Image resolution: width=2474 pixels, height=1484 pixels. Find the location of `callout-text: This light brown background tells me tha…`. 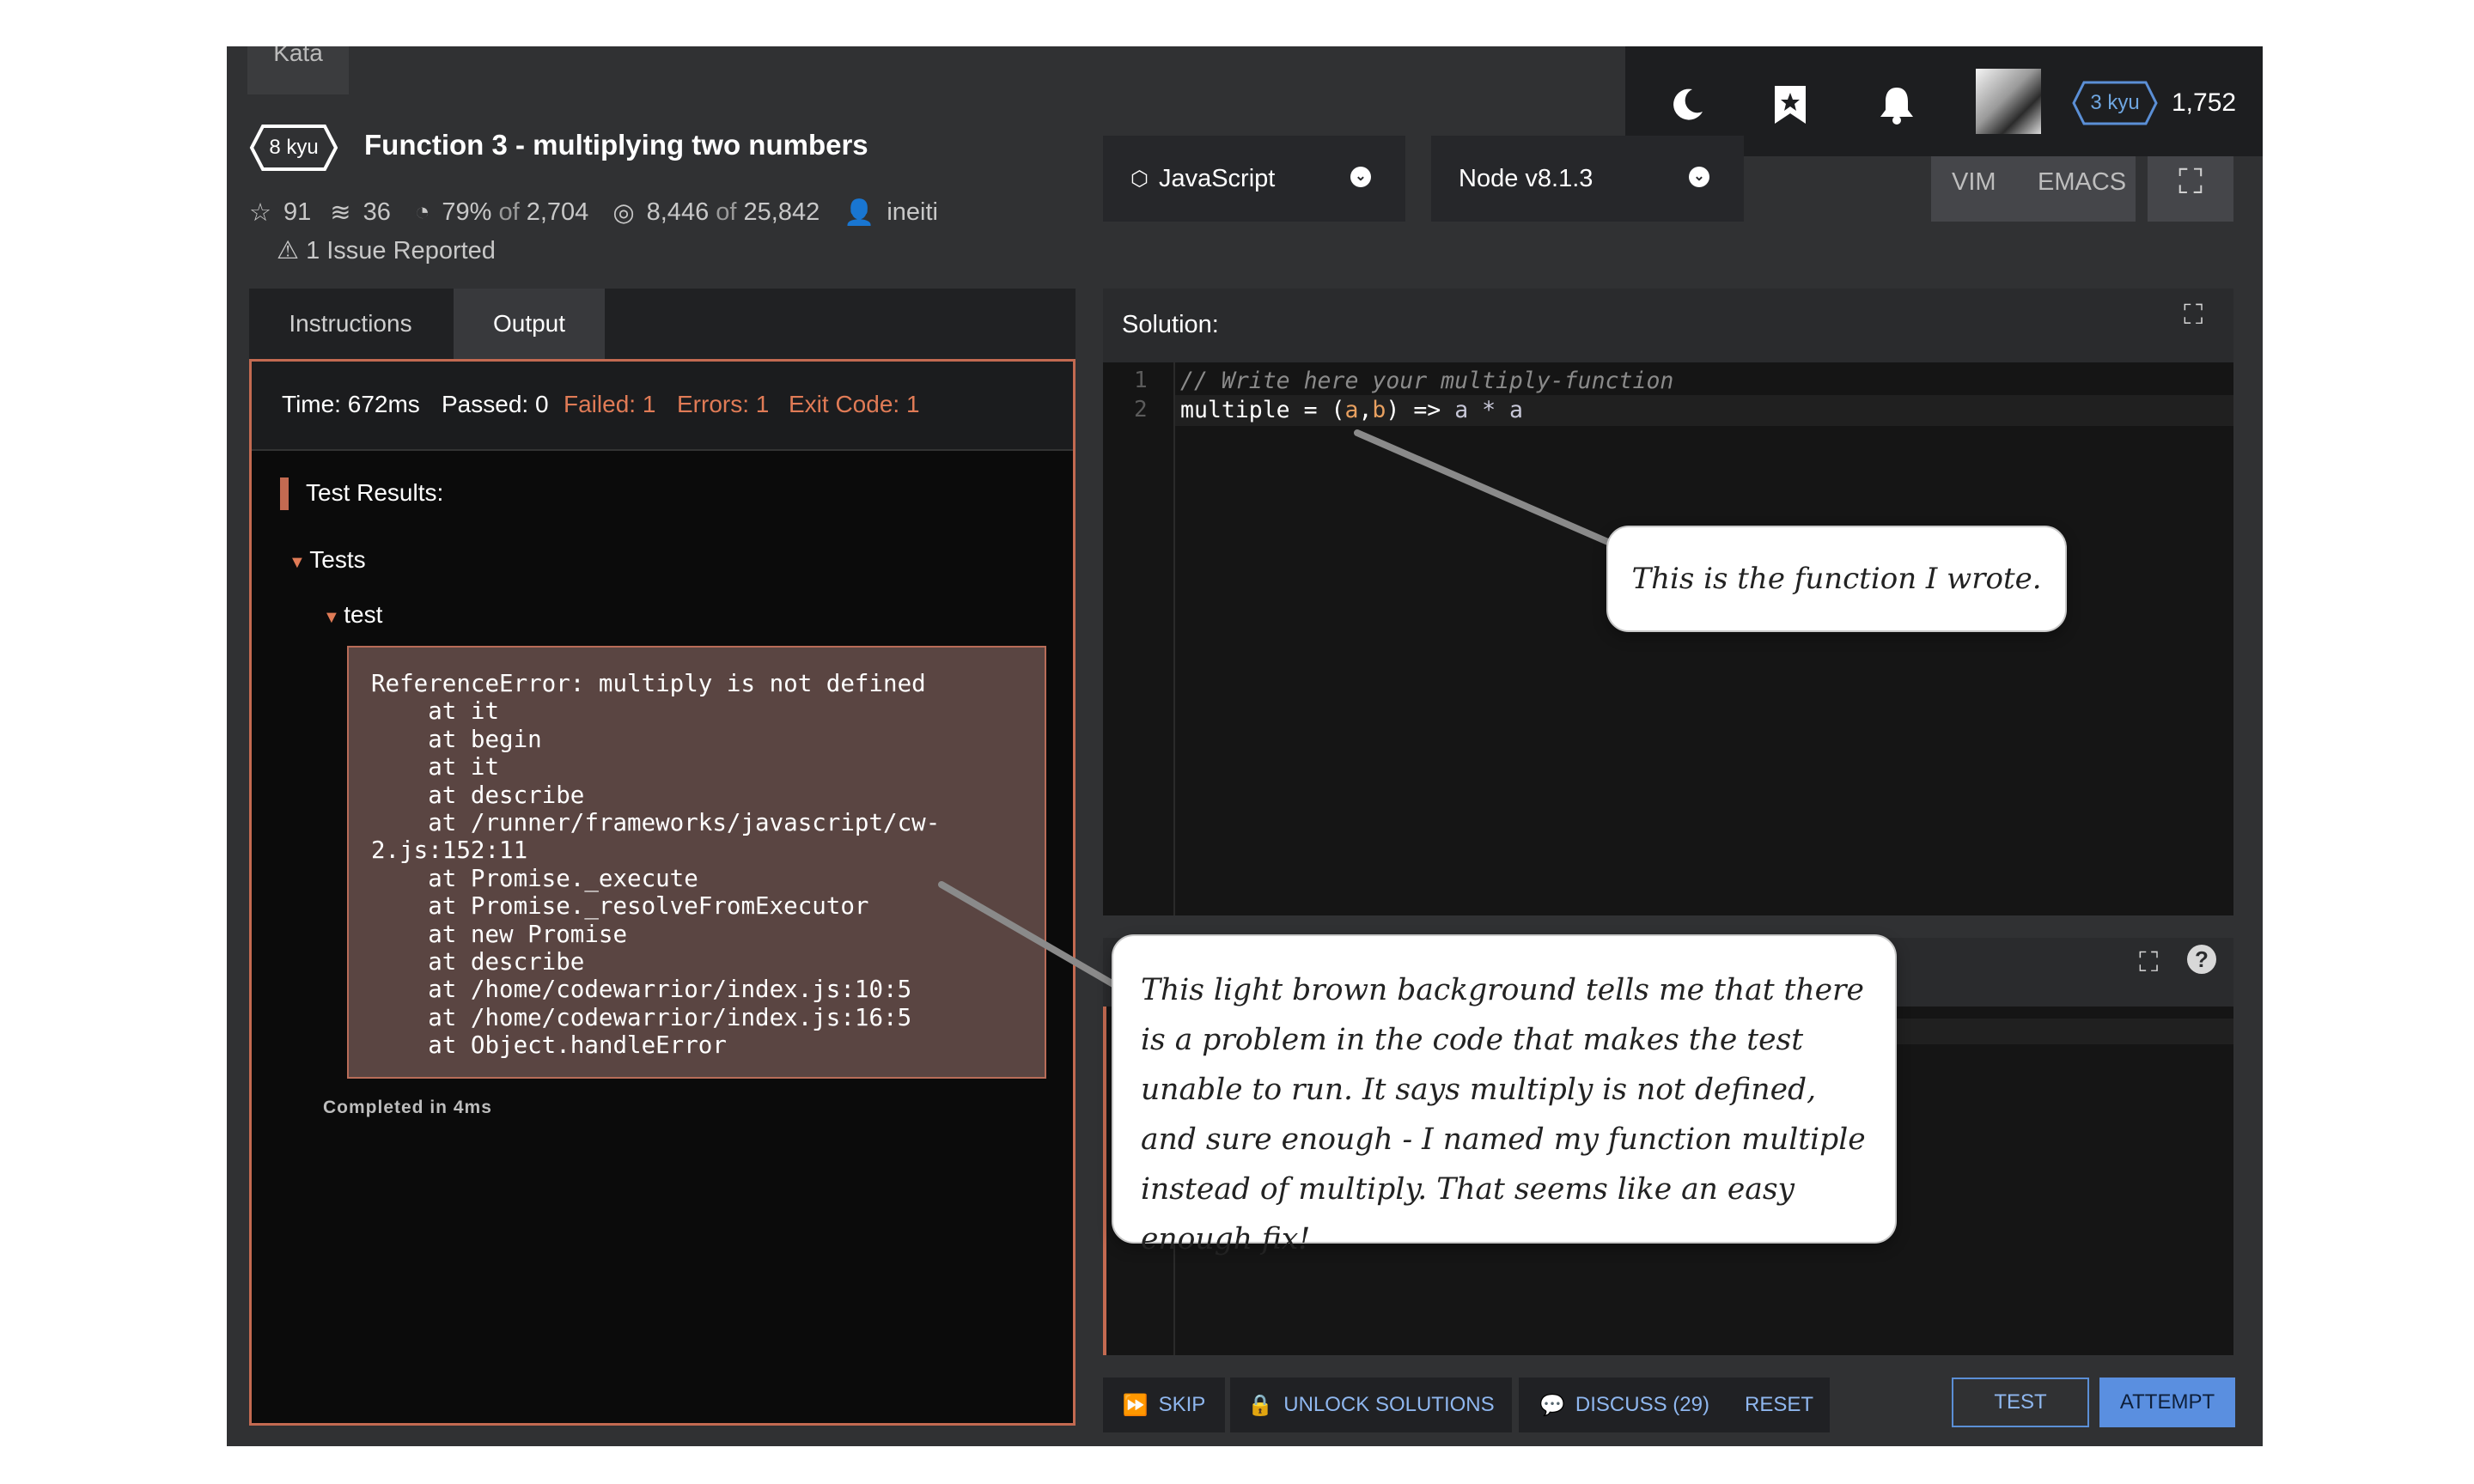

callout-text: This light brown background tells me tha… is located at coordinates (1503, 1115).